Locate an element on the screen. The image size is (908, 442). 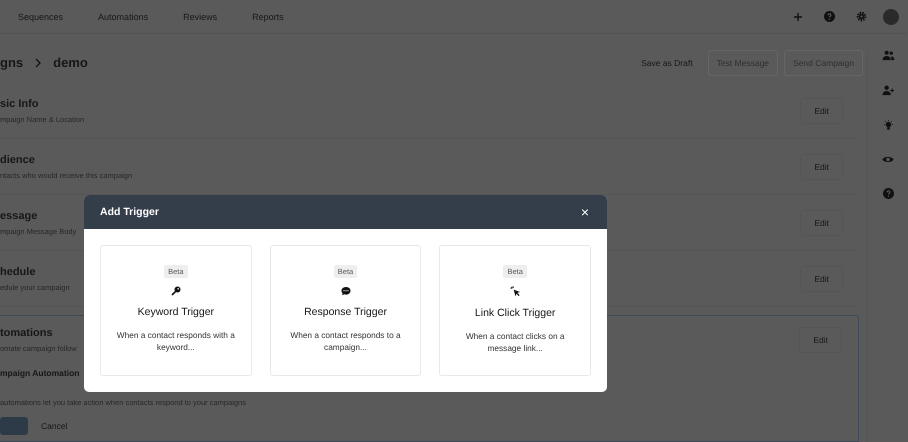
settings-icon is located at coordinates (861, 16).